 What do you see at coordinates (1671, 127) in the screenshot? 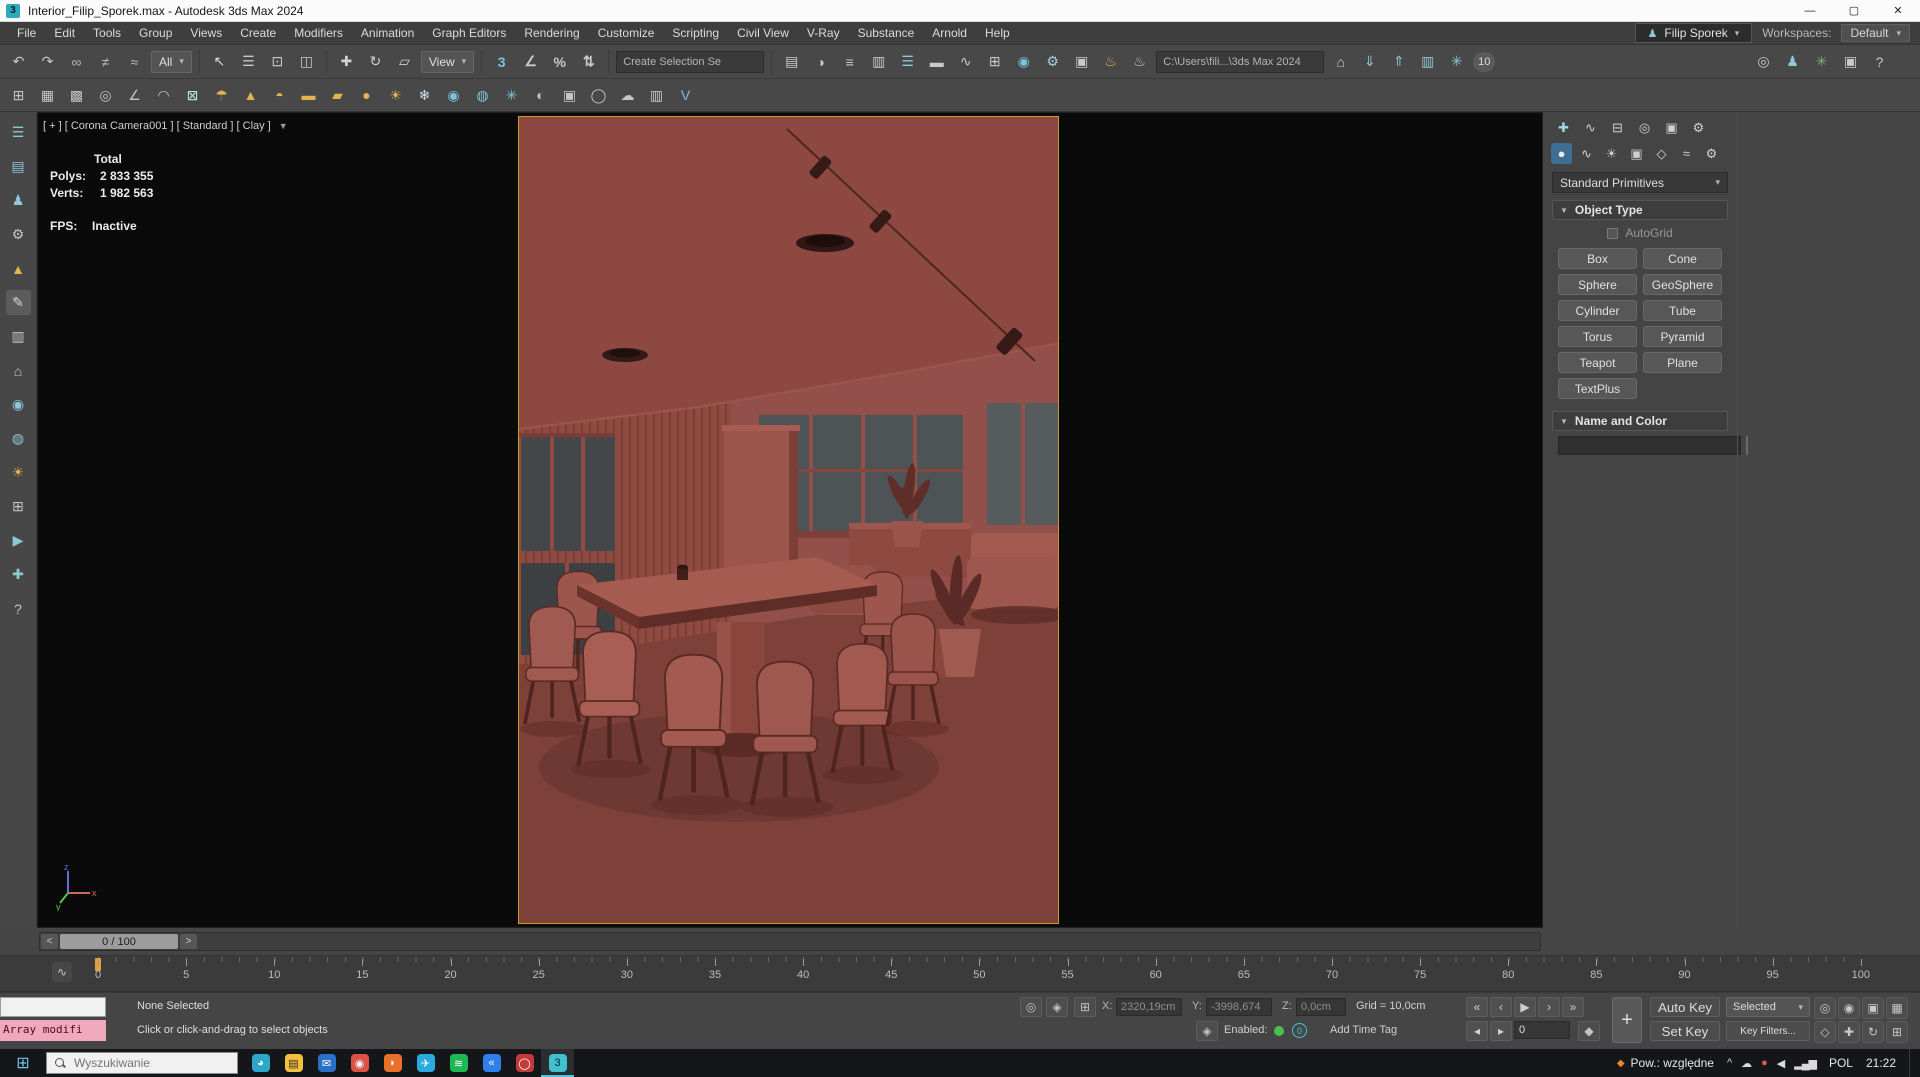
I see `tab-display: ▣` at bounding box center [1671, 127].